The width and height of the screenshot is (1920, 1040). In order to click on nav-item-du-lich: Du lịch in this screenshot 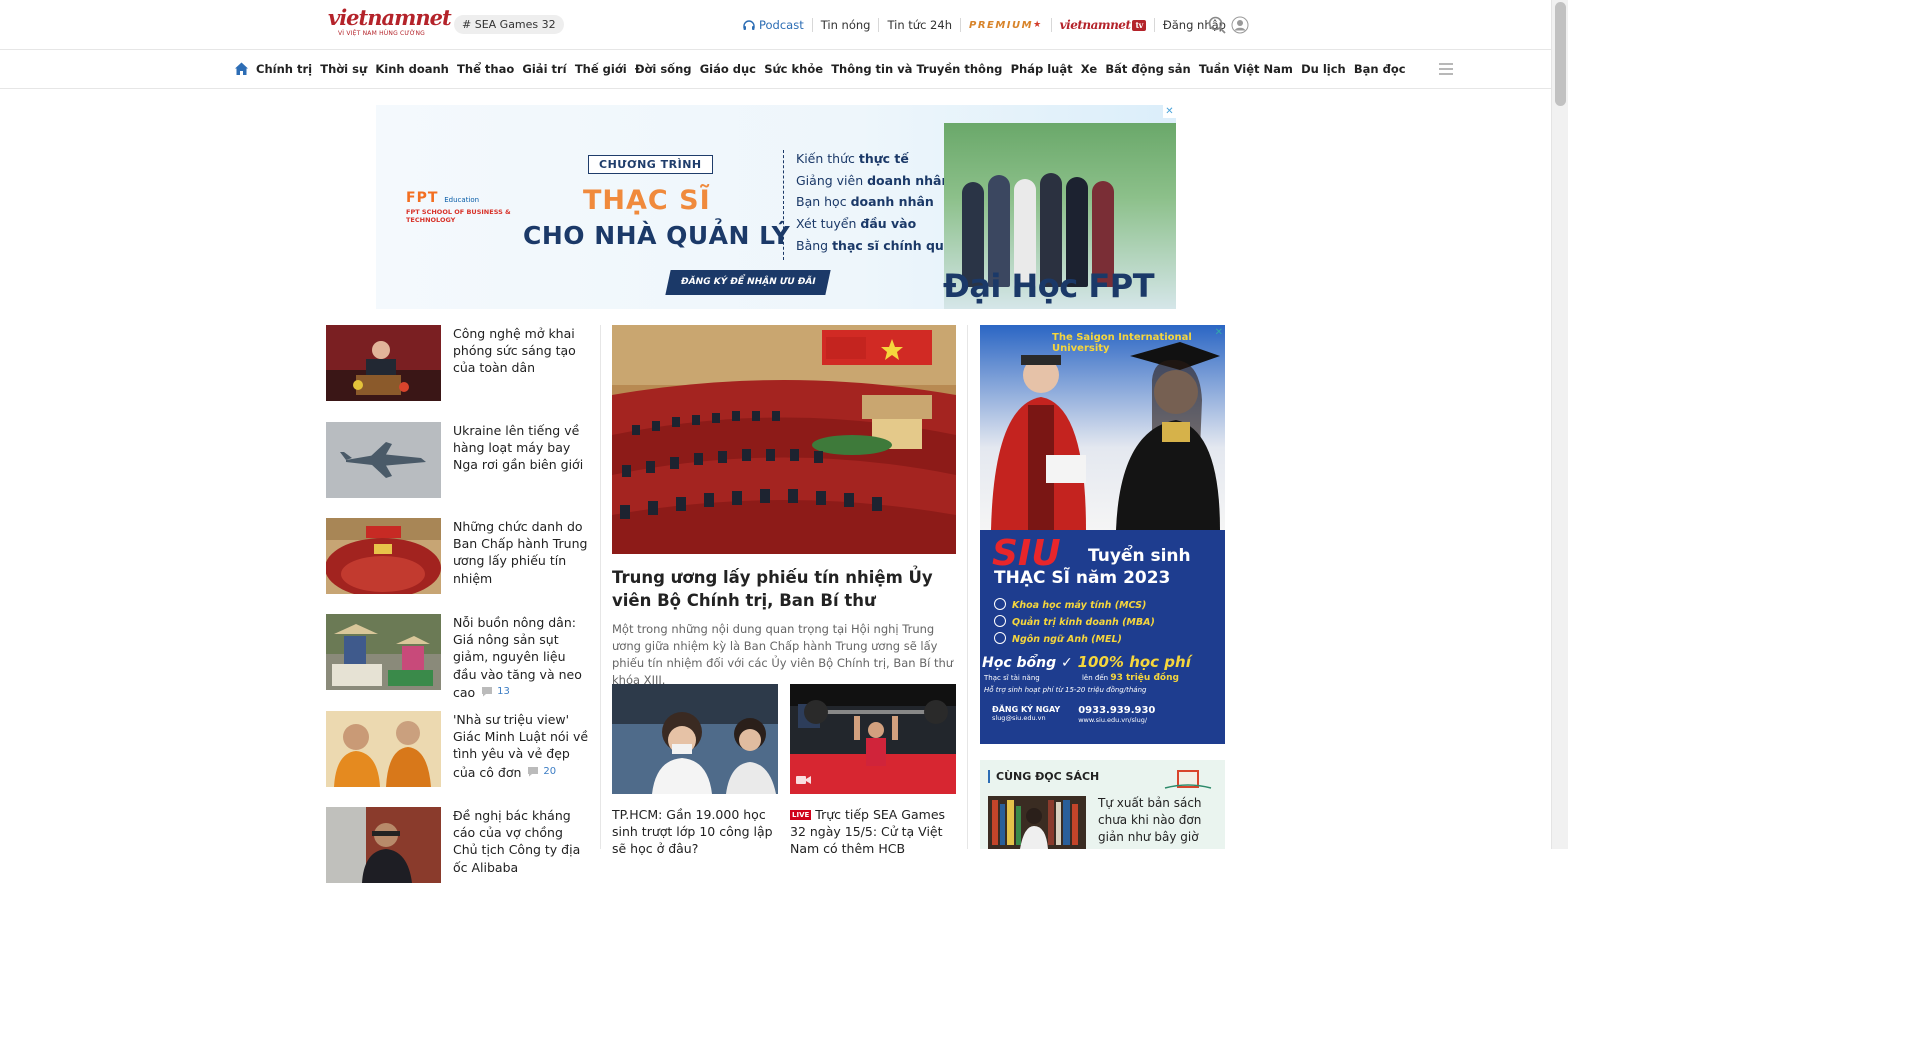, I will do `click(1323, 69)`.